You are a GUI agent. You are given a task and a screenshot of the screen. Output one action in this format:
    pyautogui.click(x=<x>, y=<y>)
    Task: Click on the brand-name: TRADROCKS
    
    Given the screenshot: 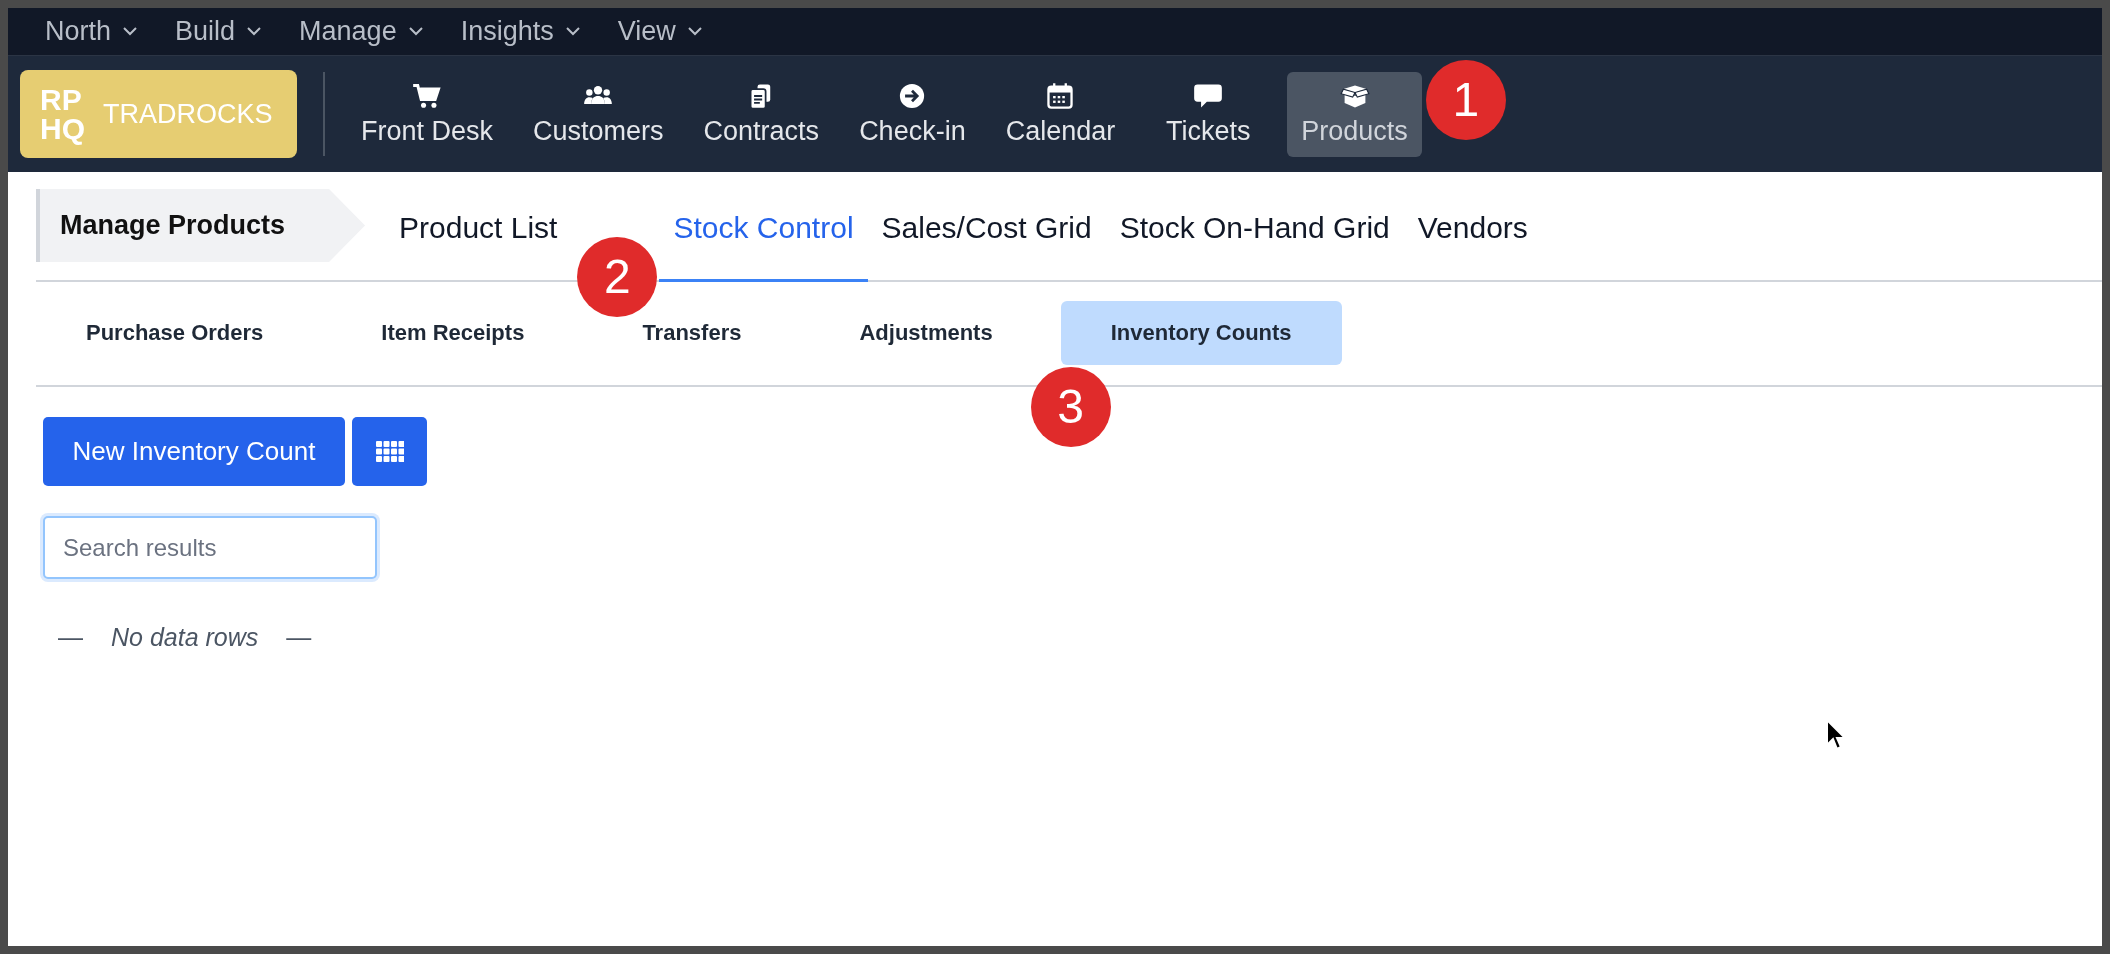 What is the action you would take?
    pyautogui.click(x=188, y=114)
    